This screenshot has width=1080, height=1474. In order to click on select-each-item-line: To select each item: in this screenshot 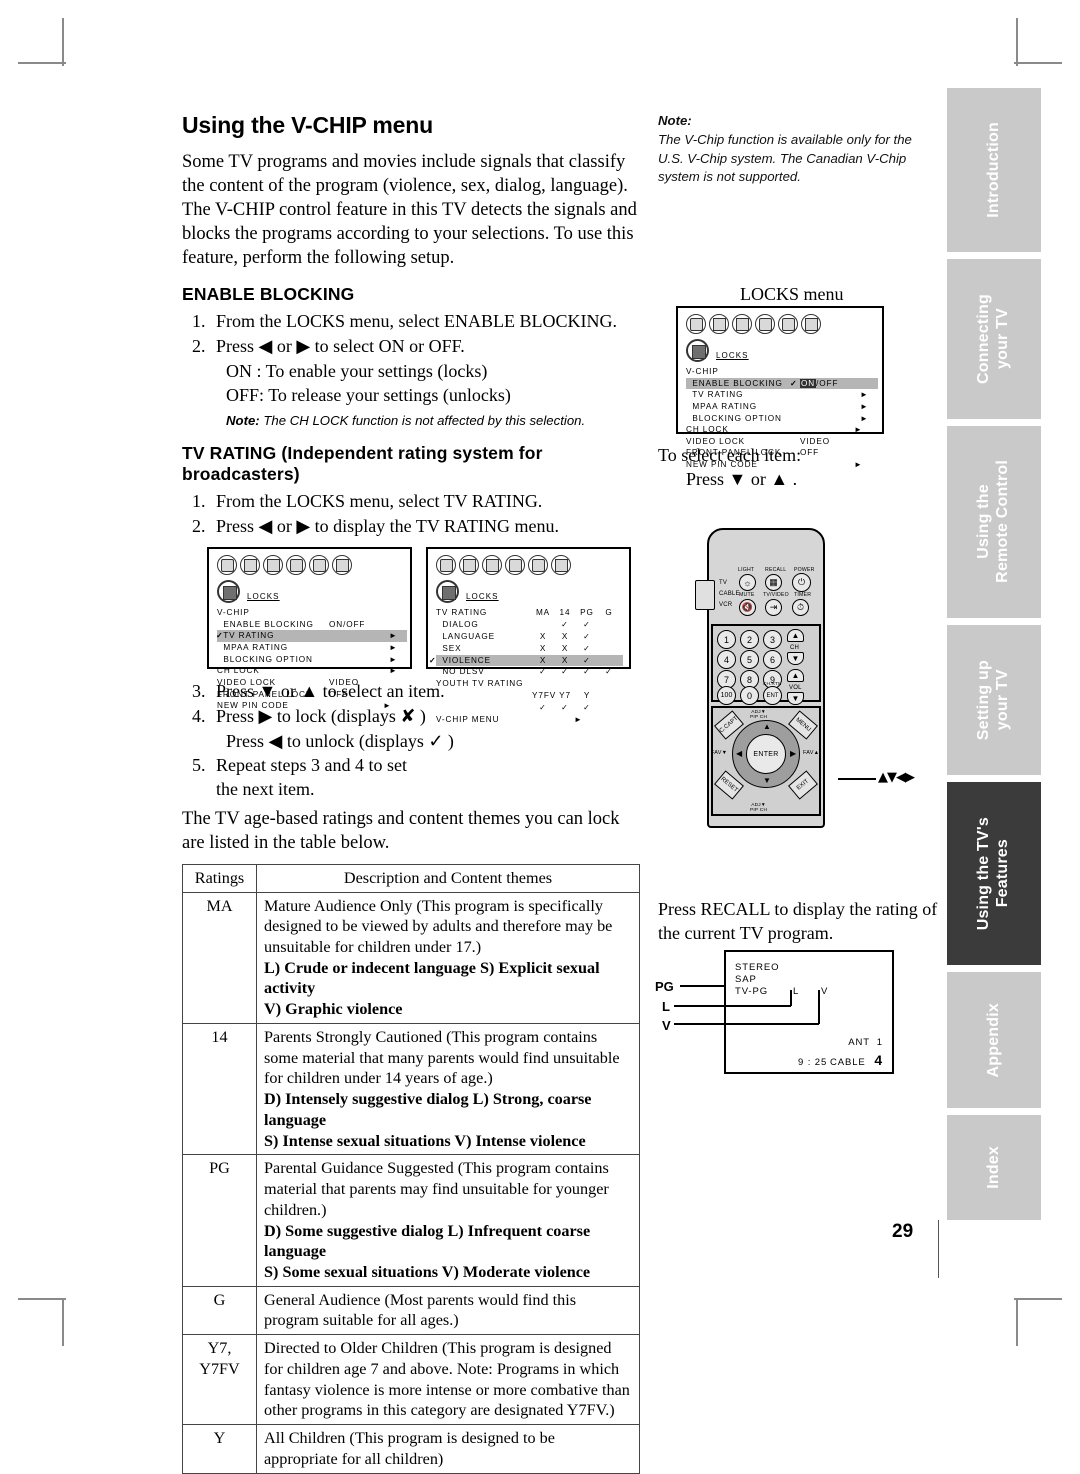, I will do `click(730, 455)`.